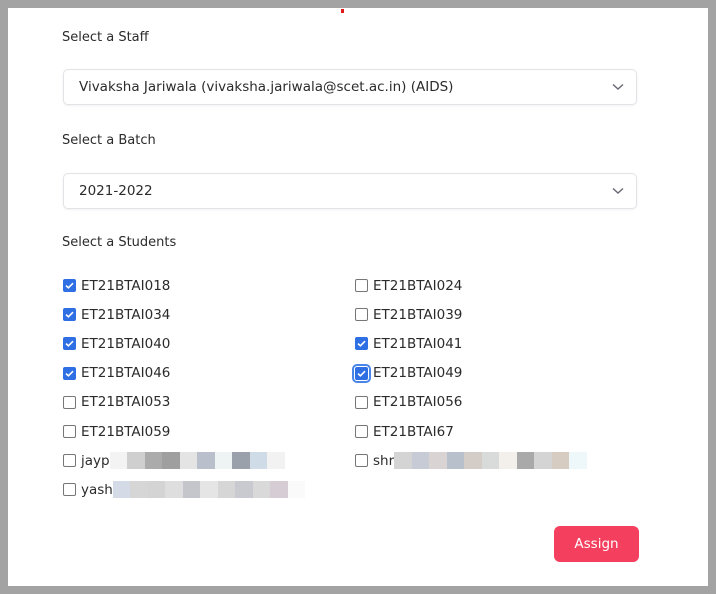 The height and width of the screenshot is (594, 716). Describe the element at coordinates (126, 402) in the screenshot. I see `student-label: ET21BTAI053` at that location.